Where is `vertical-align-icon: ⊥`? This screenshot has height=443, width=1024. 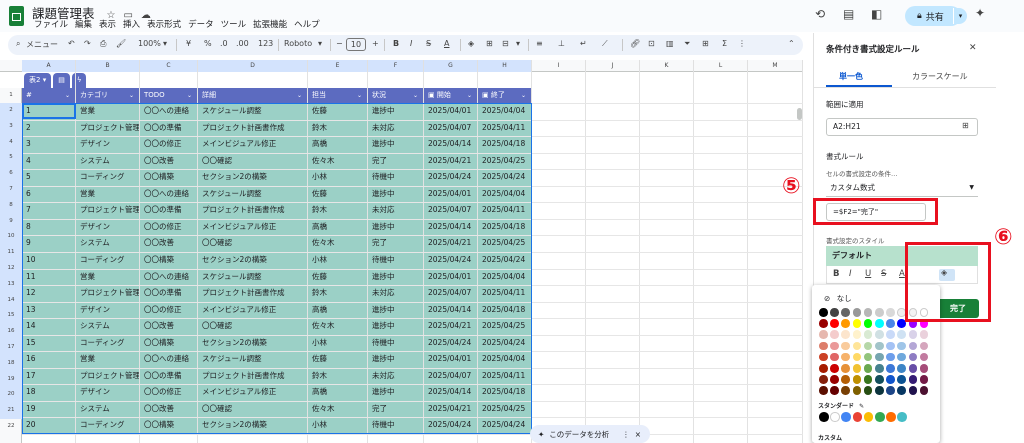
vertical-align-icon: ⊥ is located at coordinates (561, 43).